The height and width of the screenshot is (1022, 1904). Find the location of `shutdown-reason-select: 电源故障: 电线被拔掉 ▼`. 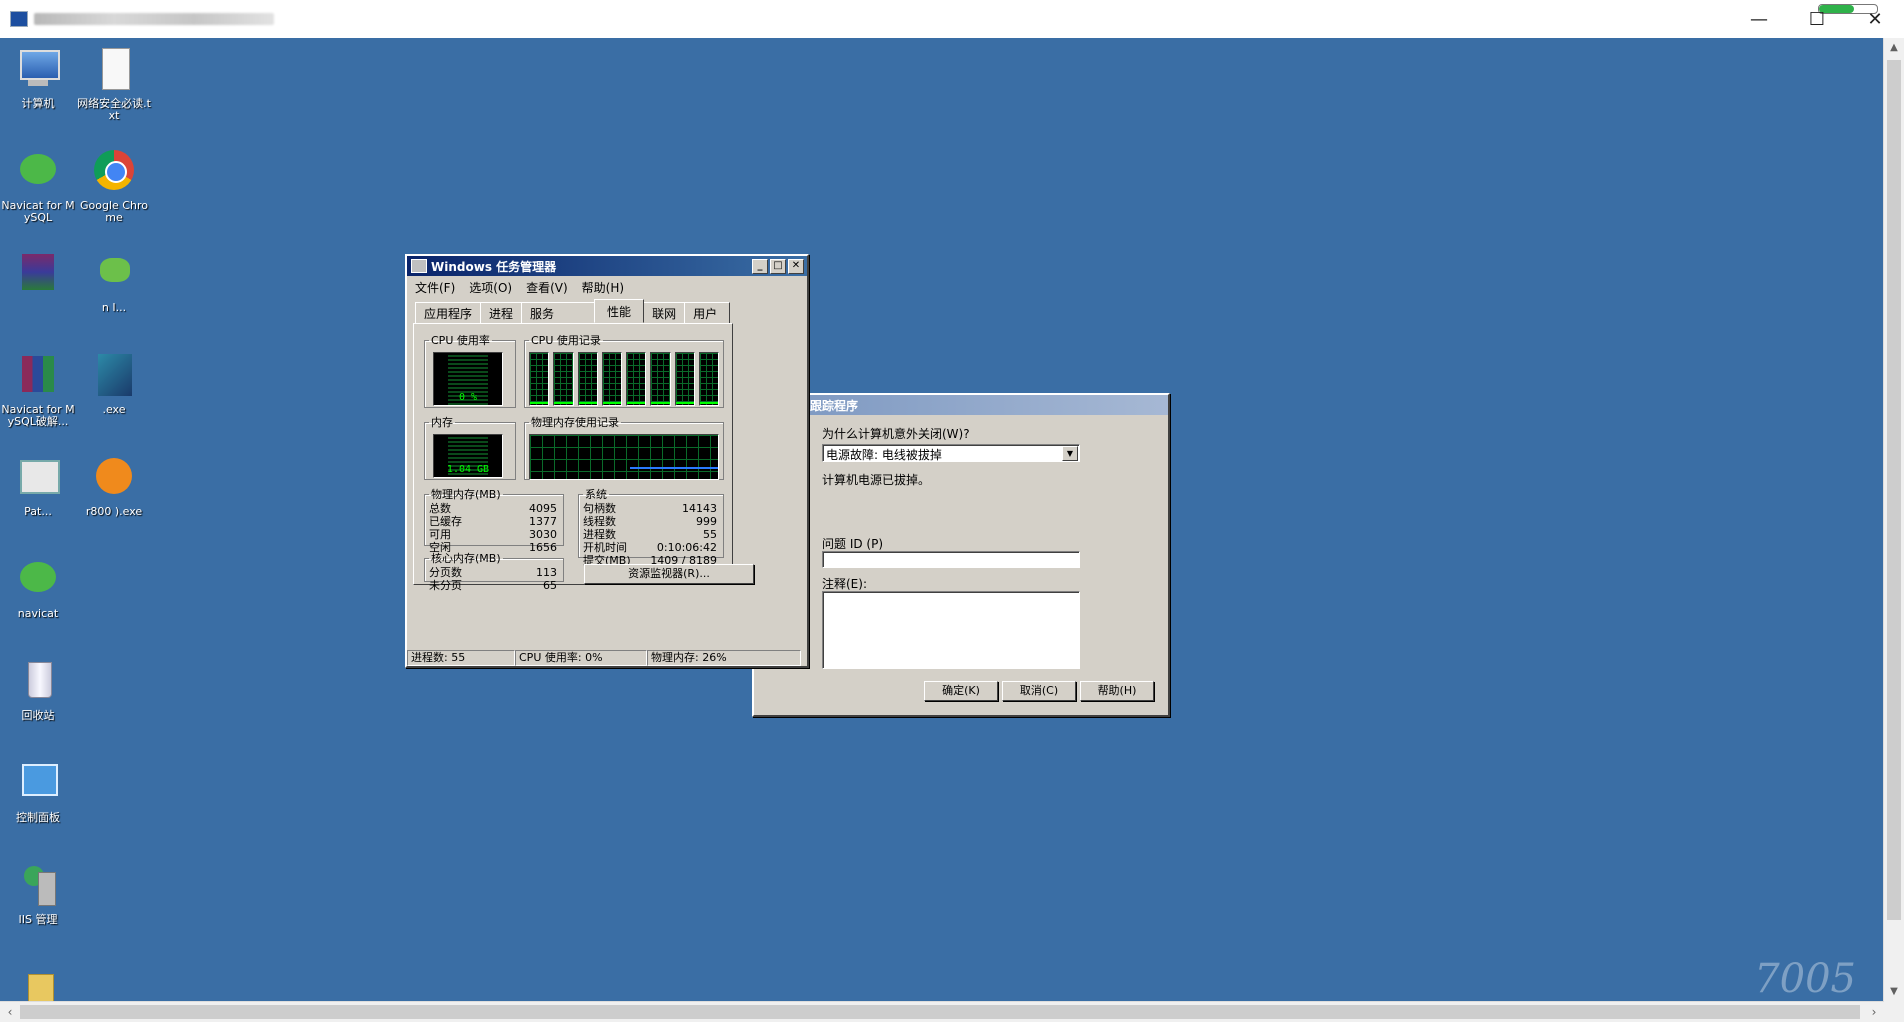

shutdown-reason-select: 电源故障: 电线被拔掉 ▼ is located at coordinates (951, 453).